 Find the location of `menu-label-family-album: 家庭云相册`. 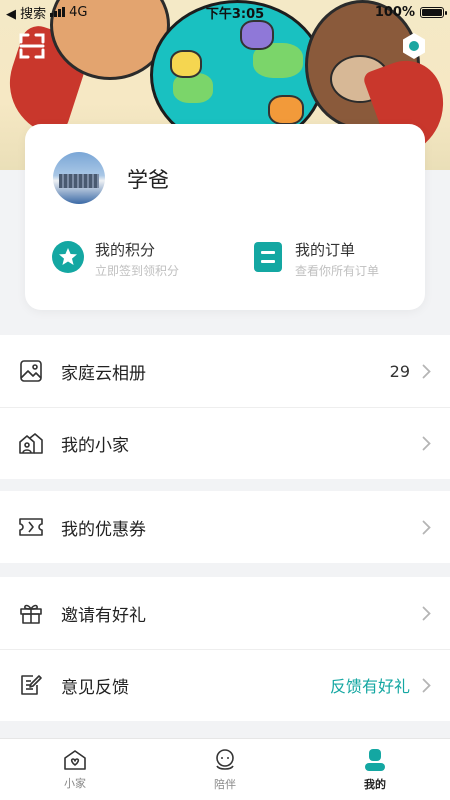

menu-label-family-album: 家庭云相册 is located at coordinates (103, 373).